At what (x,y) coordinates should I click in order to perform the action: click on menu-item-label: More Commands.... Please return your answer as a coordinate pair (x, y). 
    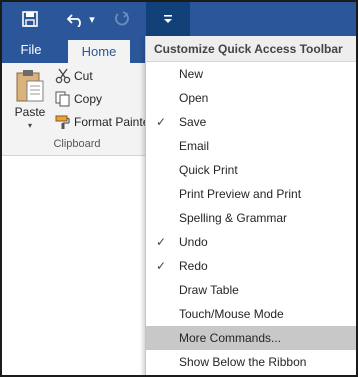
    Looking at the image, I should click on (230, 338).